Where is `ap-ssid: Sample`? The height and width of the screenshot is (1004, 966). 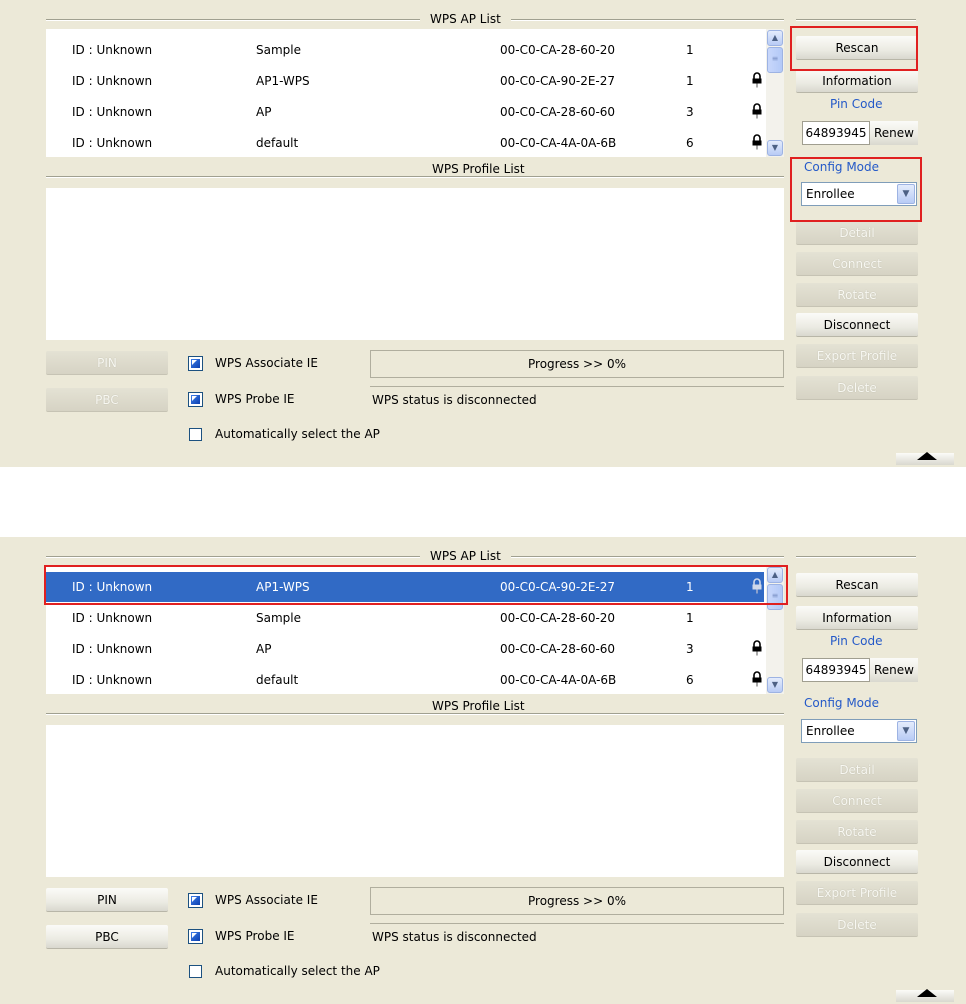
ap-ssid: Sample is located at coordinates (278, 50).